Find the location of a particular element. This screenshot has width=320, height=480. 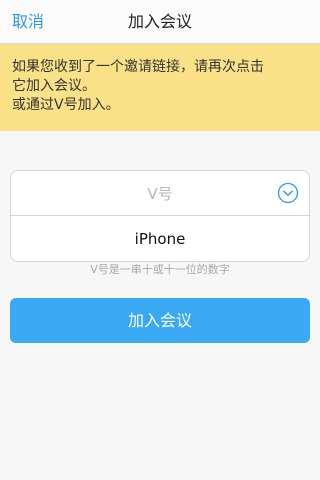

notice-line-2: 它加入会议。 is located at coordinates (54, 86).